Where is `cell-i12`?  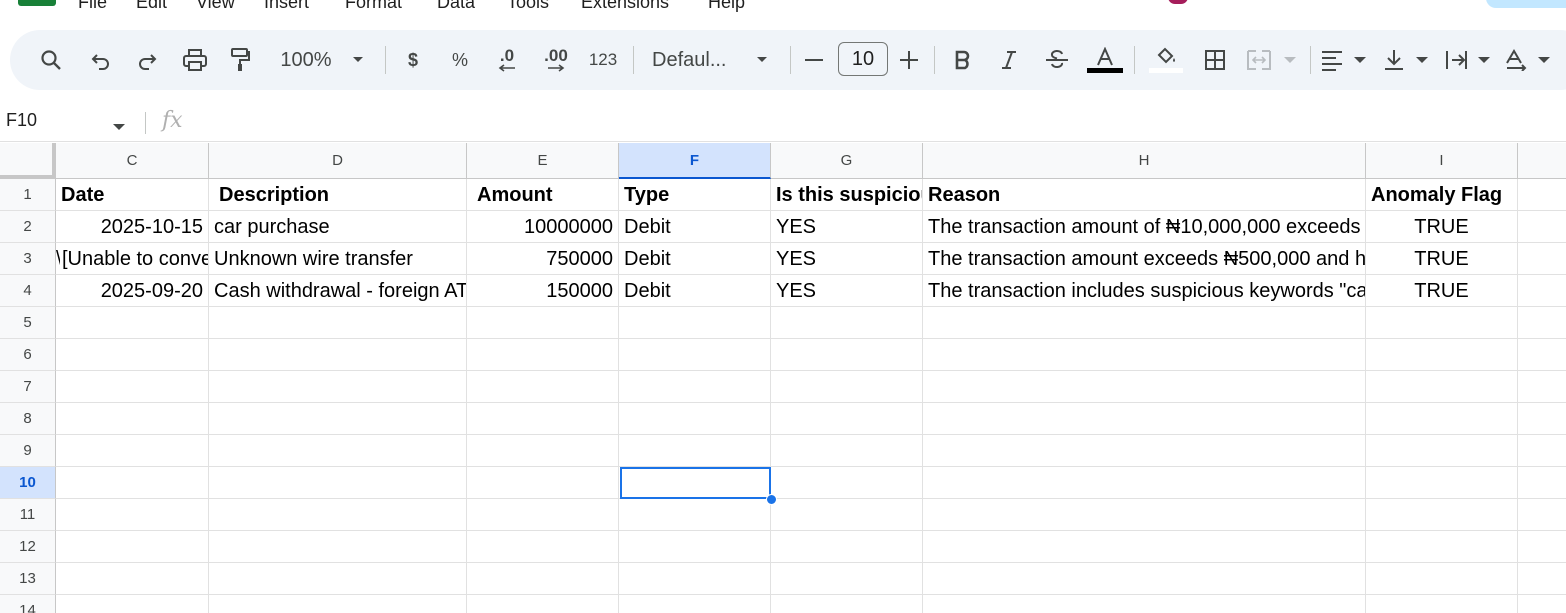 cell-i12 is located at coordinates (1442, 547).